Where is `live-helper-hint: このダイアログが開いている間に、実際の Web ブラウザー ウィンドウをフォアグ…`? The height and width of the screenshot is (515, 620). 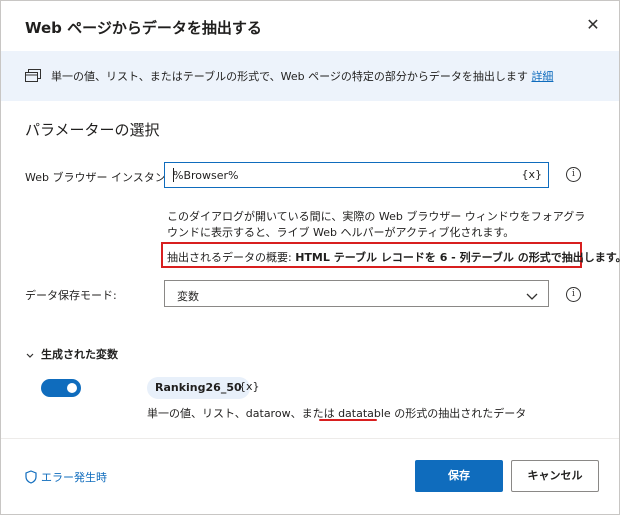 live-helper-hint: このダイアログが開いている間に、実際の Web ブラウザー ウィンドウをフォアグ… is located at coordinates (376, 224).